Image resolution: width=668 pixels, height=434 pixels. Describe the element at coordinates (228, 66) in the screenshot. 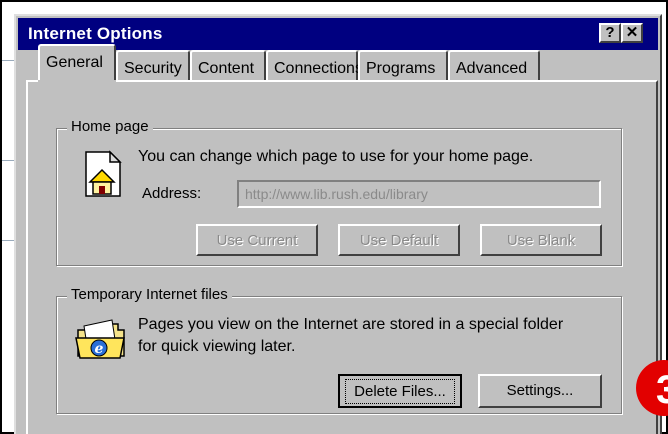

I see `tab-content: Content` at that location.